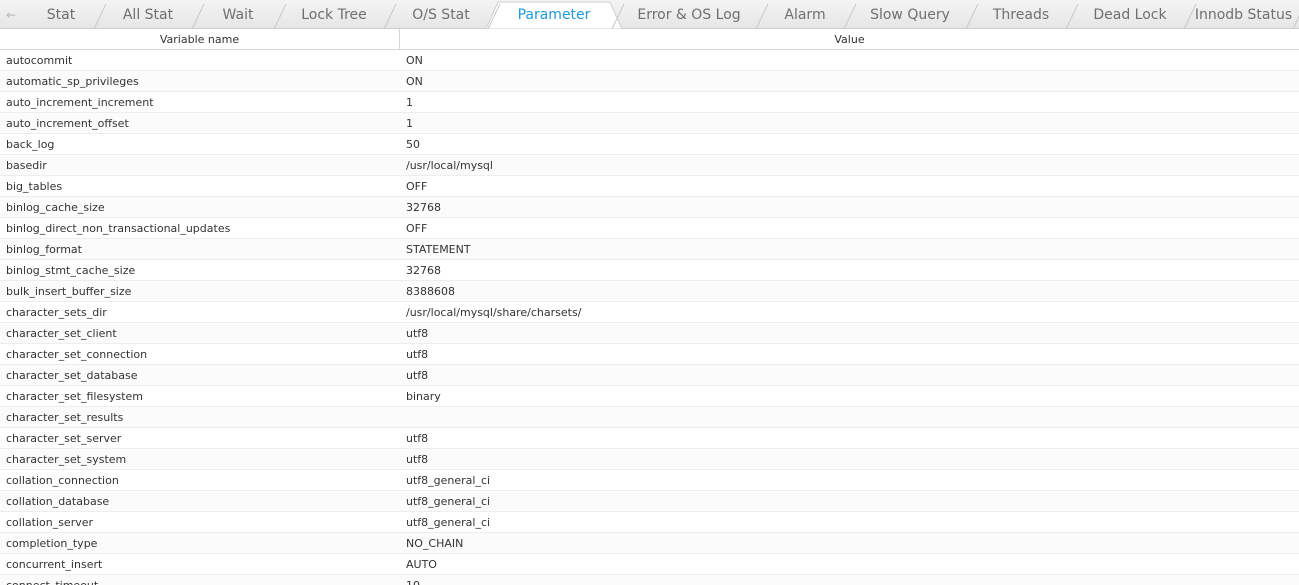 Image resolution: width=1299 pixels, height=585 pixels. I want to click on tab-innodb-status: Innodb Status, so click(1243, 14).